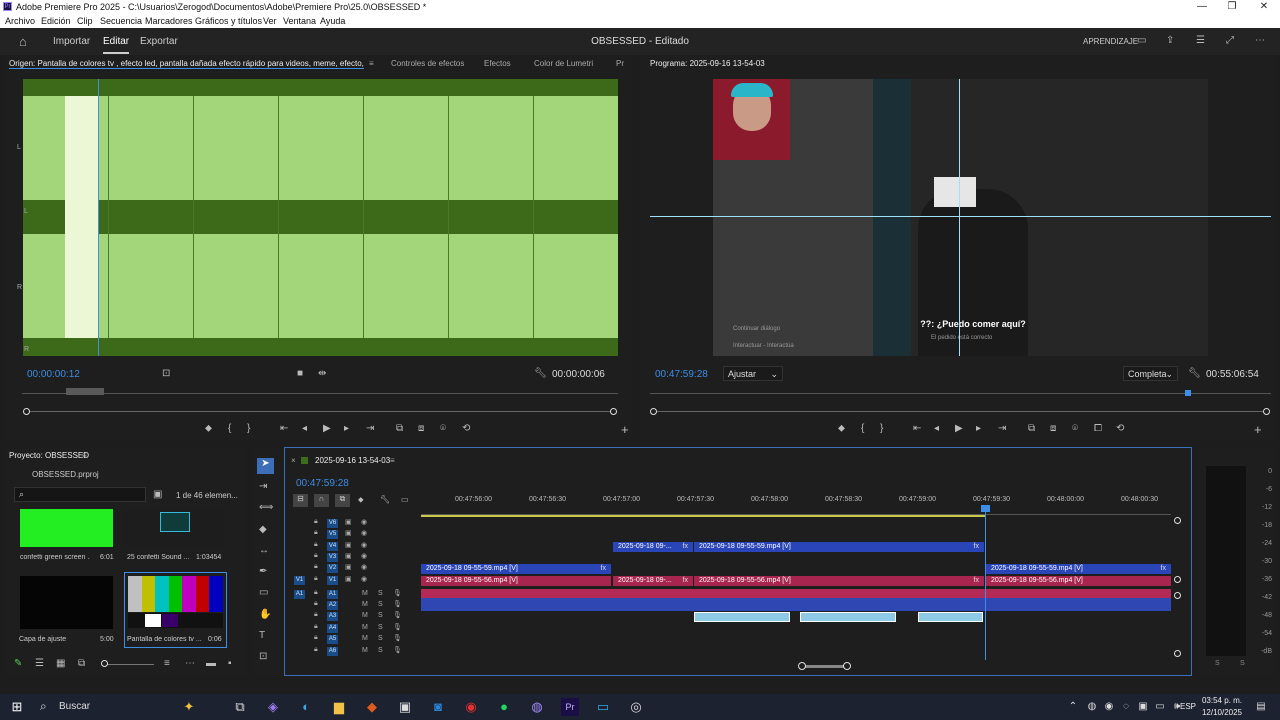 This screenshot has height=720, width=1280. Describe the element at coordinates (332, 546) in the screenshot. I see `track-header-video: V4` at that location.